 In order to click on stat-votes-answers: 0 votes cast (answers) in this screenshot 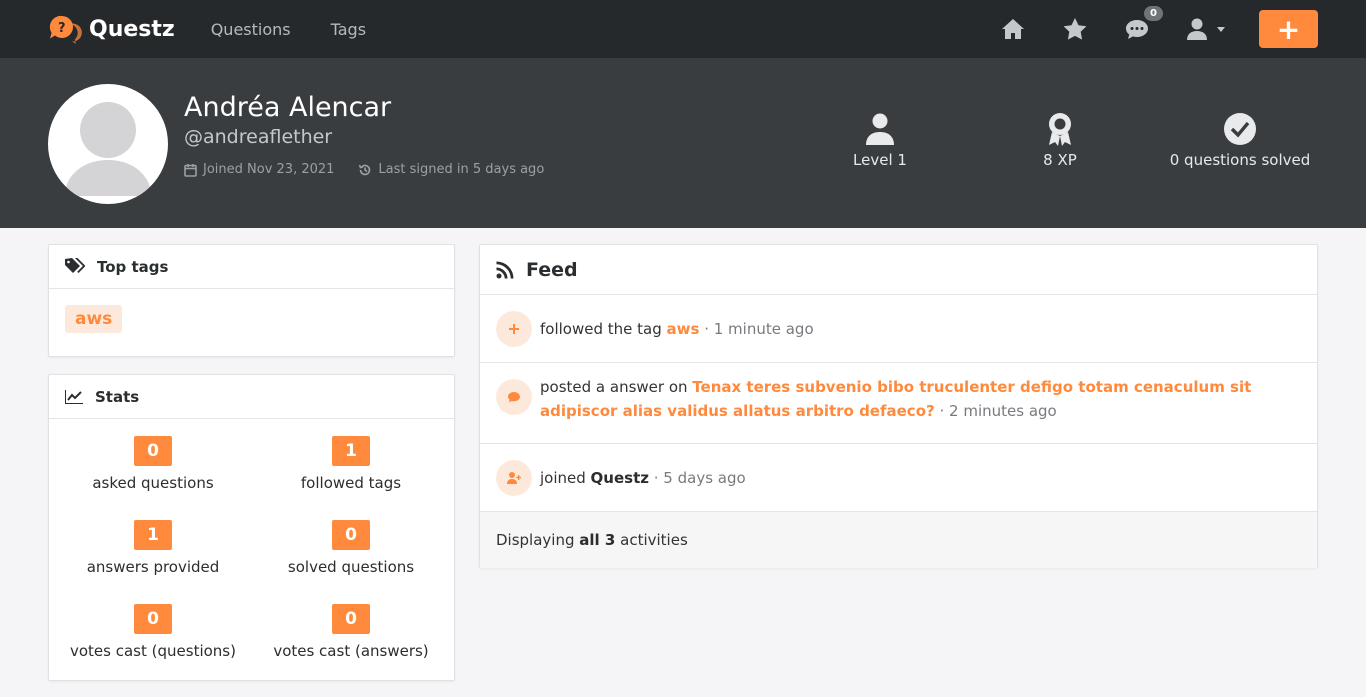, I will do `click(351, 632)`.